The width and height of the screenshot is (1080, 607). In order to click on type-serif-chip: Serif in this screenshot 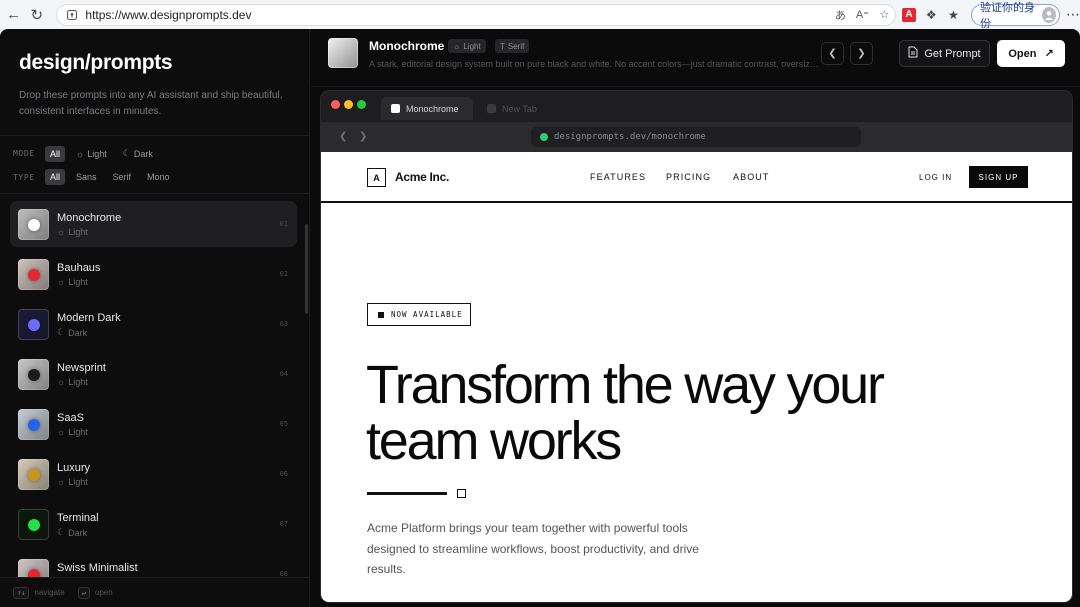, I will do `click(122, 177)`.